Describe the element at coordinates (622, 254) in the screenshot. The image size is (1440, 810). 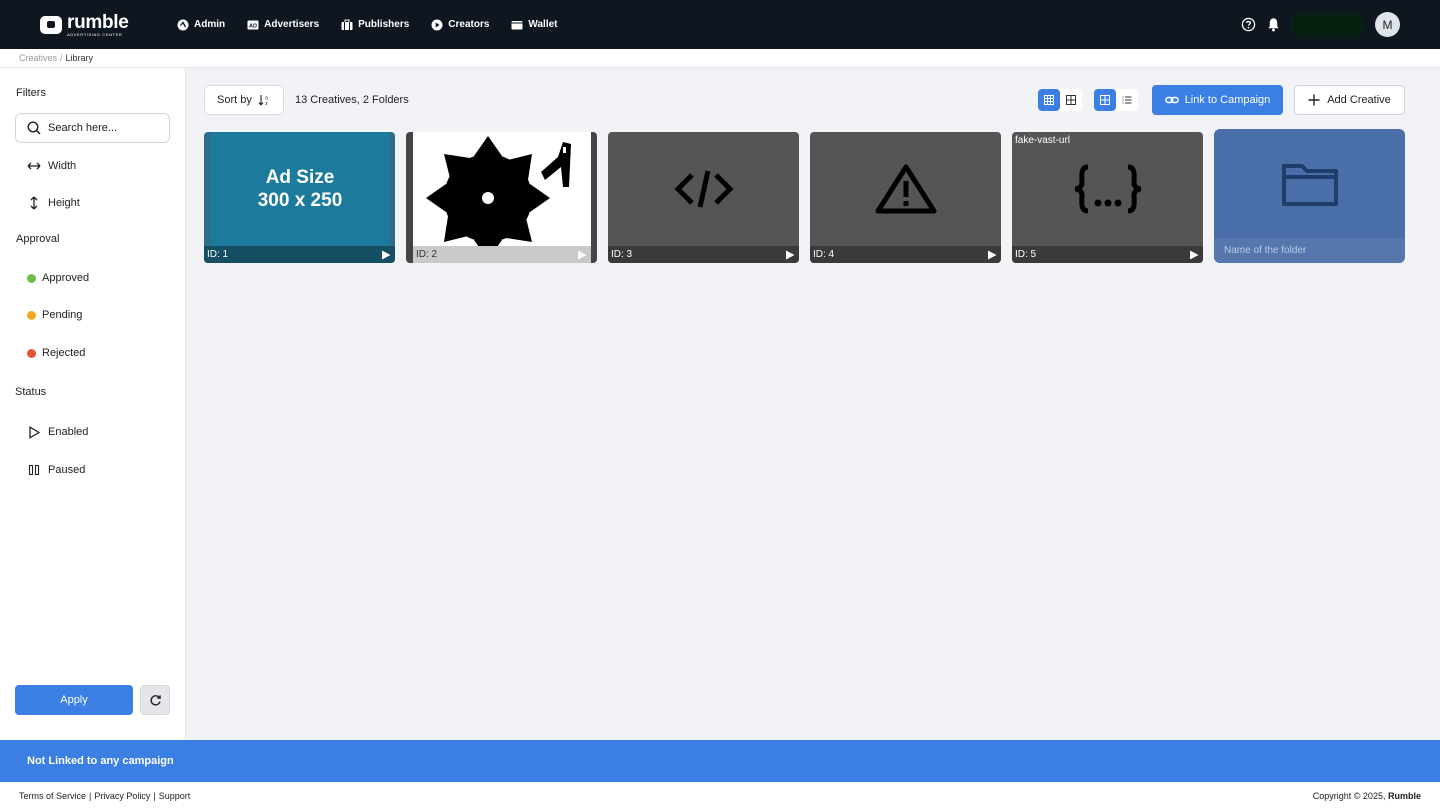
I see `creative-id: ID: 3` at that location.